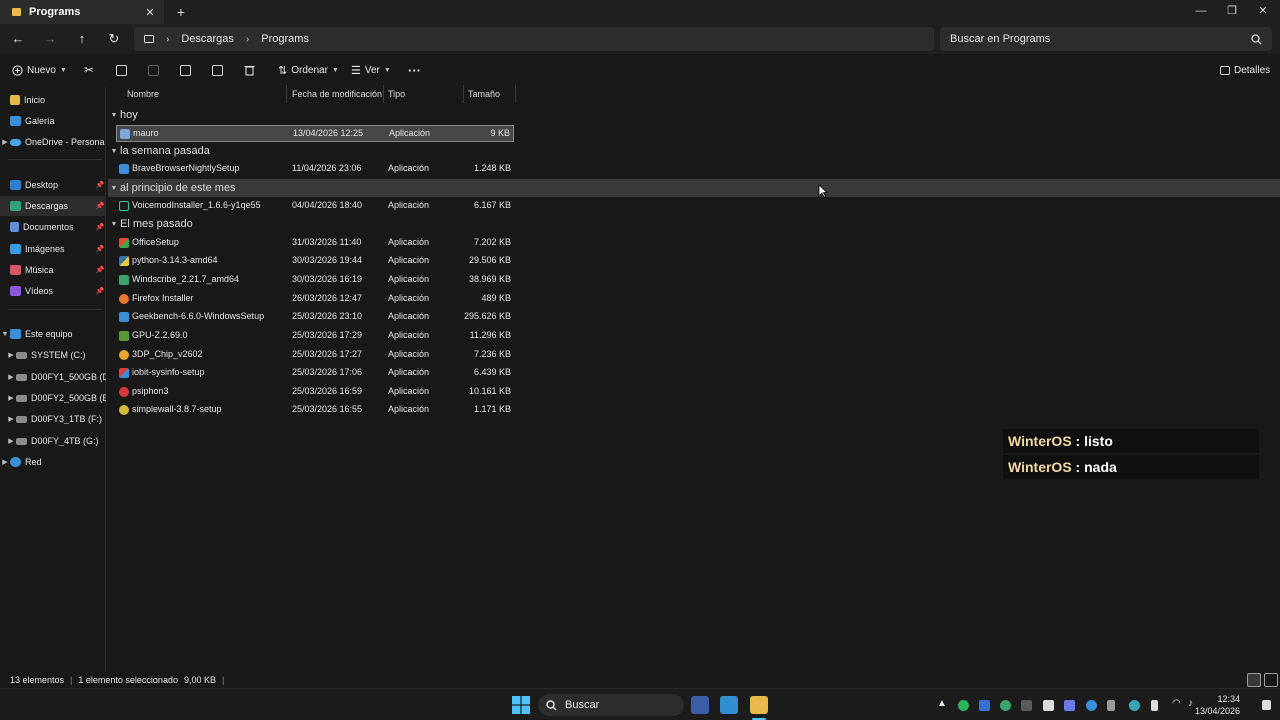  What do you see at coordinates (53, 142) in the screenshot?
I see `sidebar-item-onedrive: ▶ OneDrive - Persona` at bounding box center [53, 142].